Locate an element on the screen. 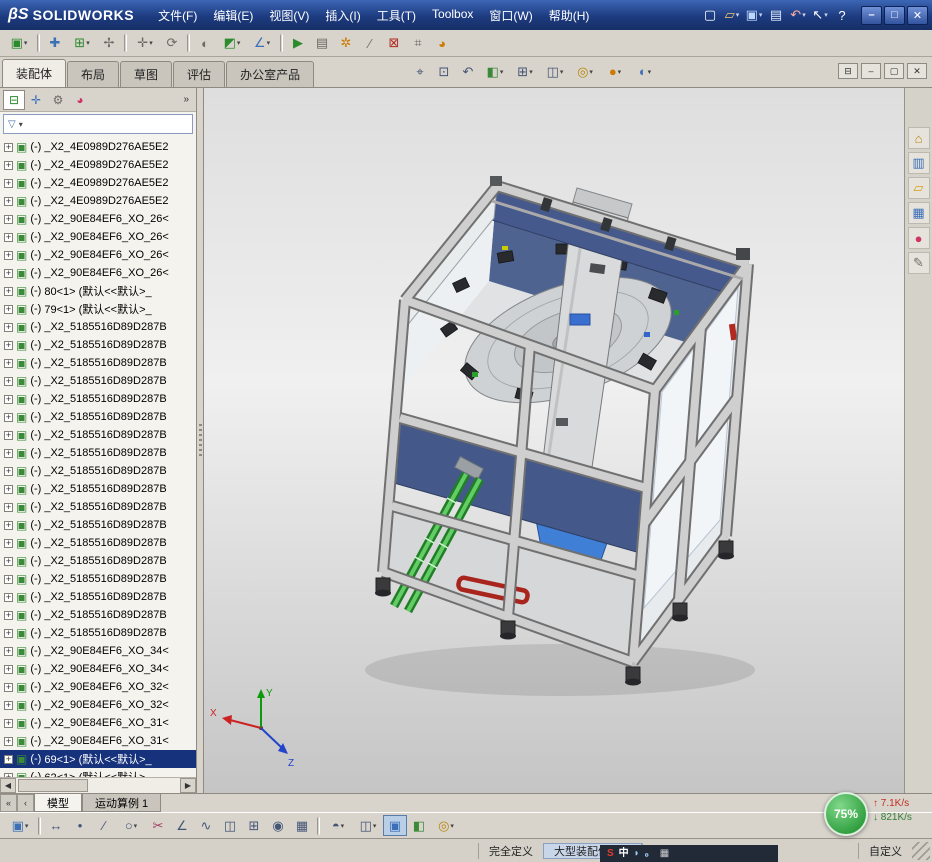  mirror-entities-icon: ◫ is located at coordinates (230, 825).